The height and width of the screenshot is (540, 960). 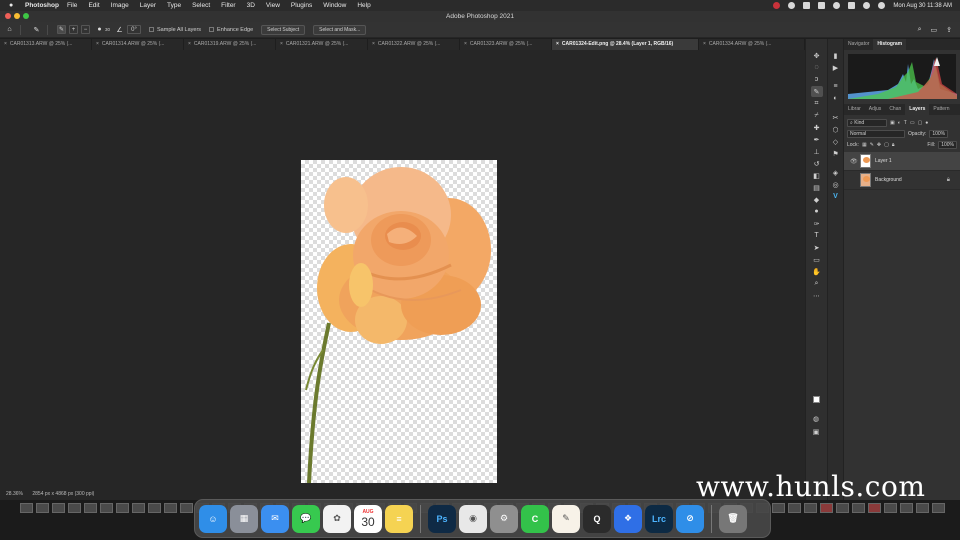 What do you see at coordinates (867, 122) in the screenshot?
I see `layer-kind-filter: ⌕ Kind` at bounding box center [867, 122].